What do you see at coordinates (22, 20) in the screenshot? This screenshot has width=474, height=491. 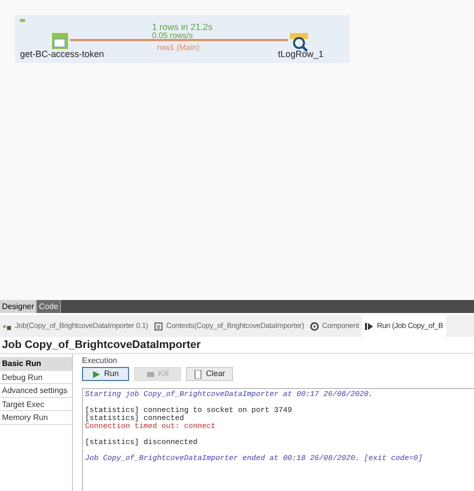 I see `subjob-marker` at bounding box center [22, 20].